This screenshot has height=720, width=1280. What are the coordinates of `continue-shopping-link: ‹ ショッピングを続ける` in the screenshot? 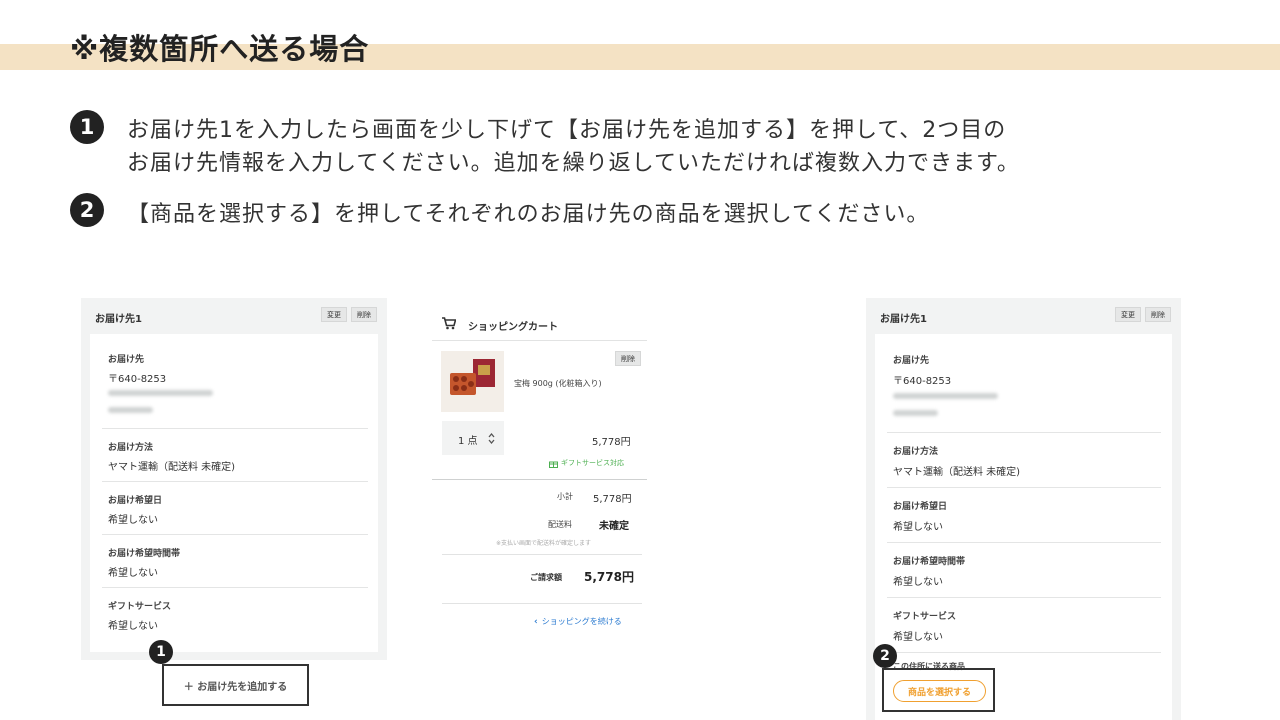 It's located at (578, 621).